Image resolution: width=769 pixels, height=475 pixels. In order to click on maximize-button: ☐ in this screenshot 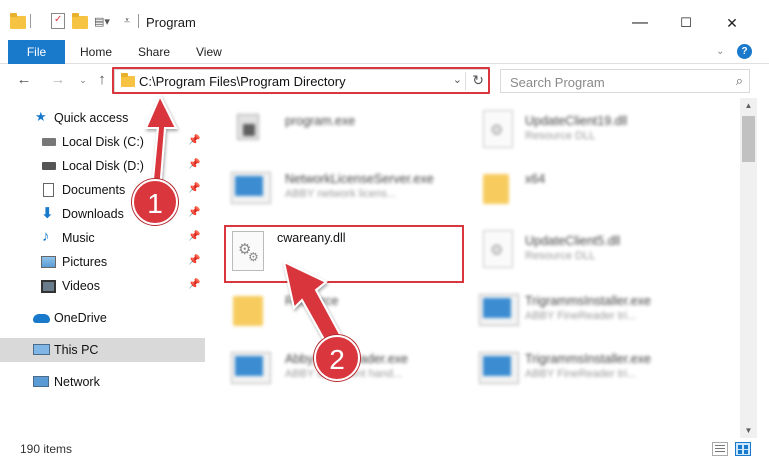, I will do `click(686, 23)`.